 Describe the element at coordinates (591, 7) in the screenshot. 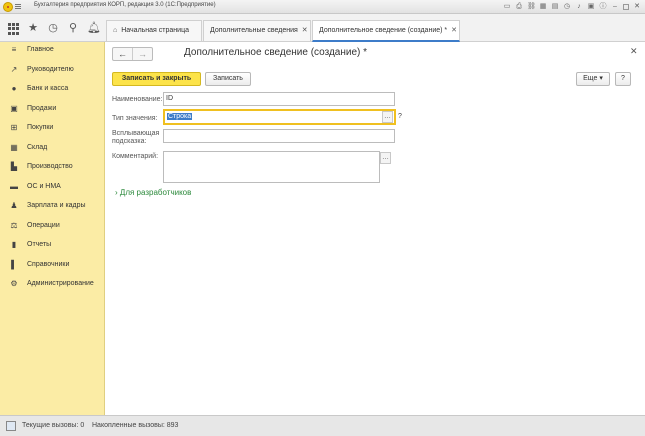

I see `zoom-icon: ▣` at that location.